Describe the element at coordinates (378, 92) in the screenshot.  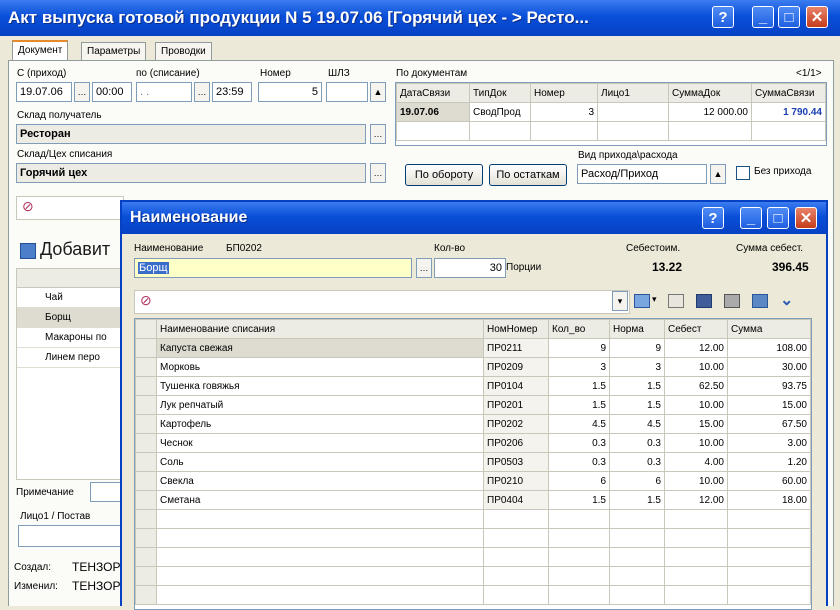
I see `shlz-dropdown-icon: ▲` at that location.